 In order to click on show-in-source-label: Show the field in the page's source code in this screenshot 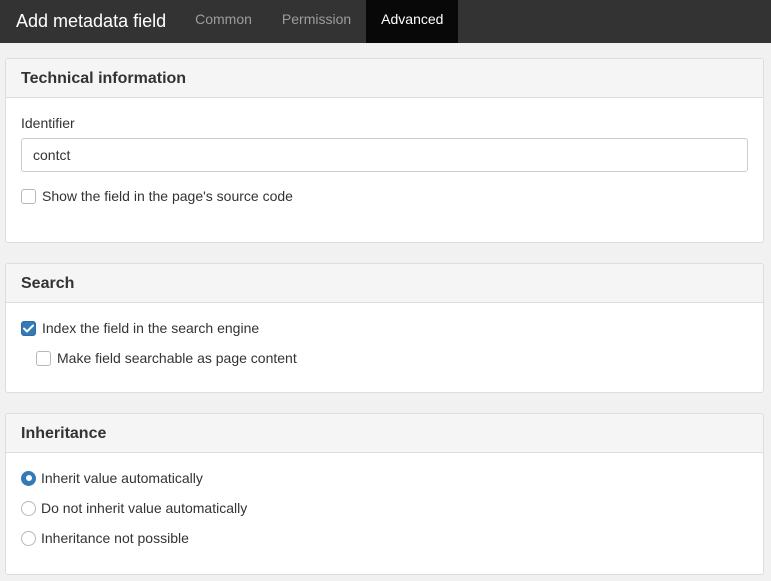, I will do `click(167, 196)`.